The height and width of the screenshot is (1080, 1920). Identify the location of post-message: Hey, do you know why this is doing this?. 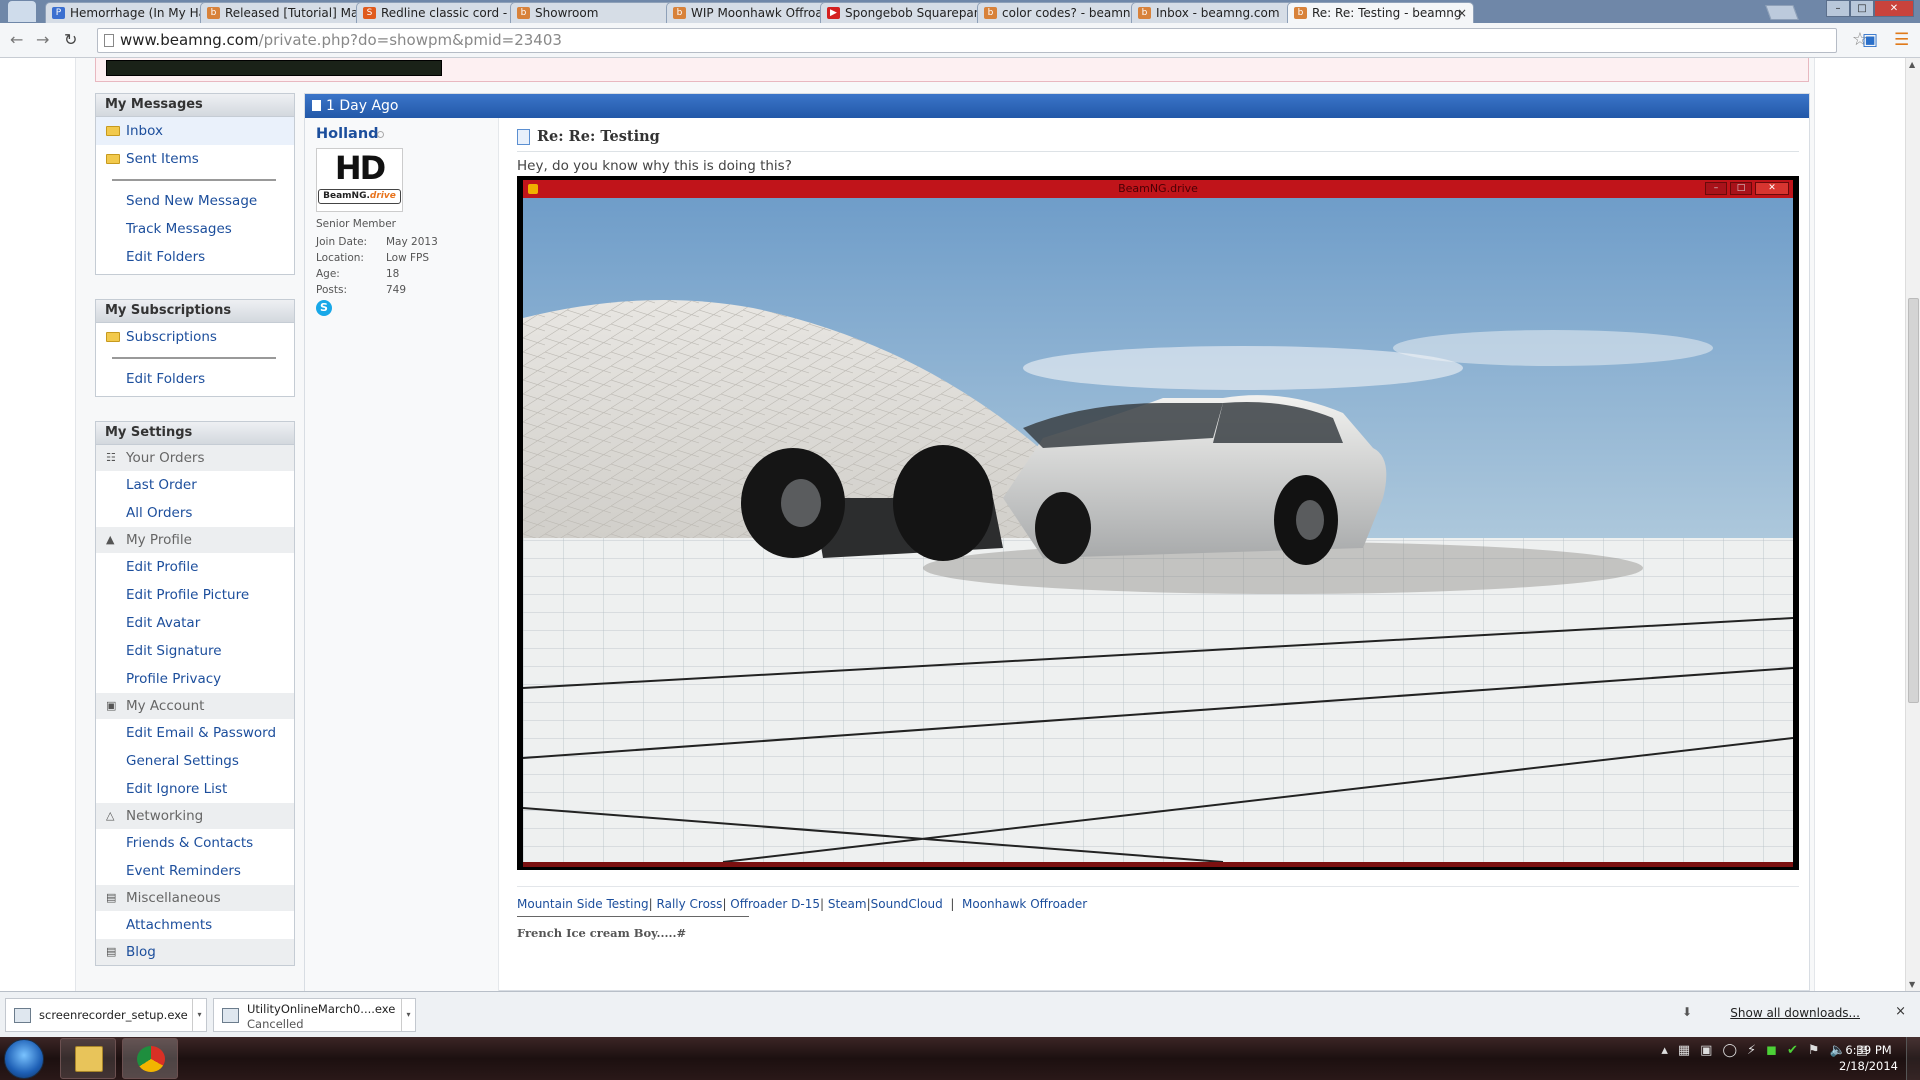
(654, 166).